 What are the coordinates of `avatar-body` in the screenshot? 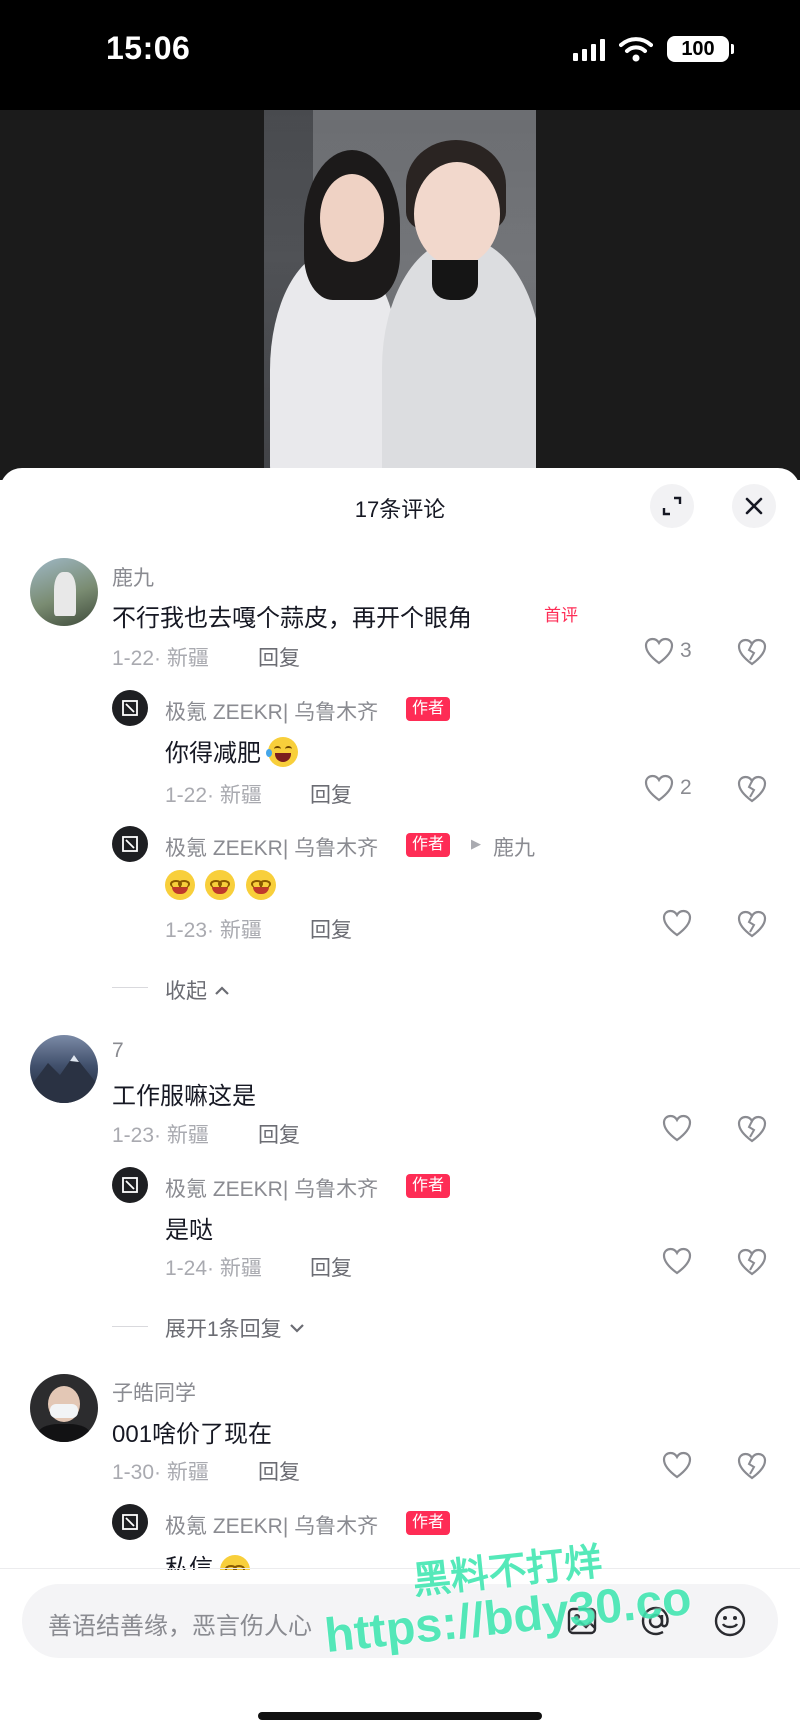 It's located at (64, 1433).